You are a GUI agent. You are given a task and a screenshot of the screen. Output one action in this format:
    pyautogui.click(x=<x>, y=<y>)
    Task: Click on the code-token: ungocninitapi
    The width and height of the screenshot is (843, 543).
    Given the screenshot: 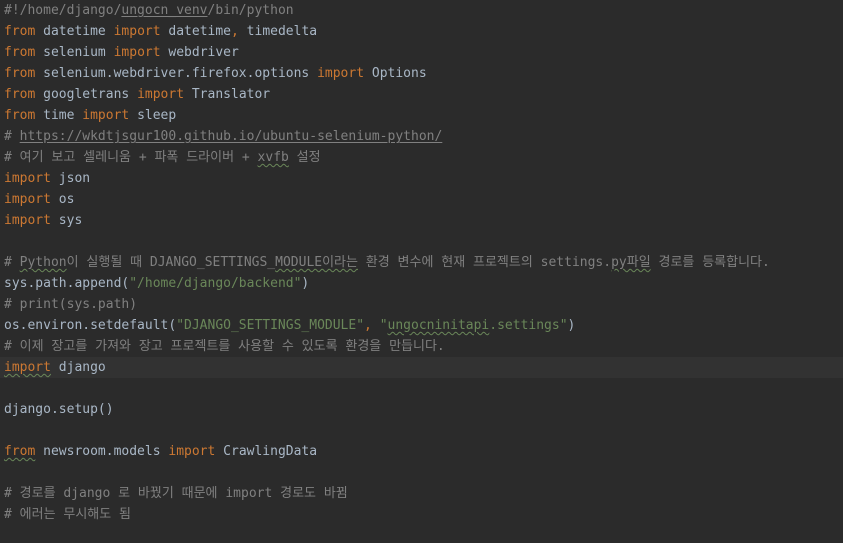 What is the action you would take?
    pyautogui.click(x=438, y=325)
    